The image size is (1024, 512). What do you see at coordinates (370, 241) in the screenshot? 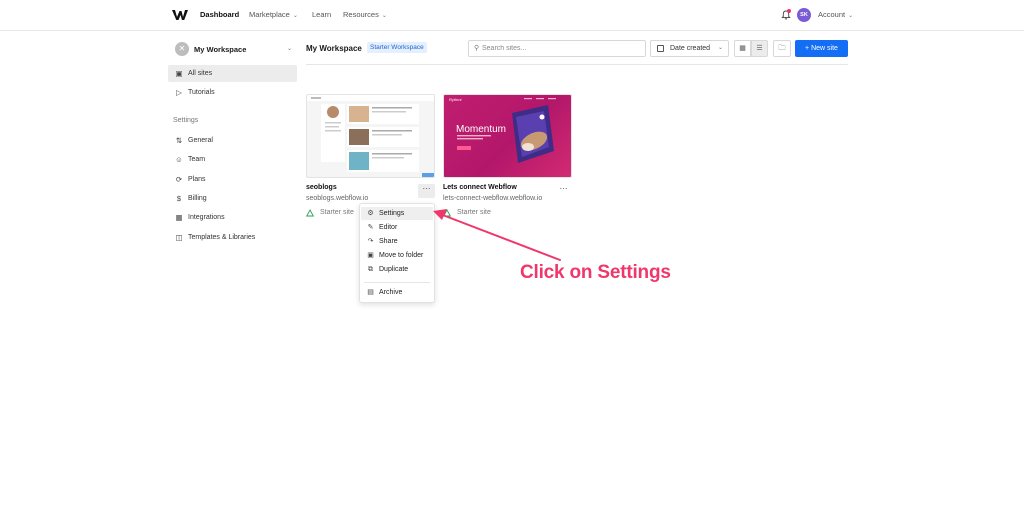
I see `share-icon: ↷` at bounding box center [370, 241].